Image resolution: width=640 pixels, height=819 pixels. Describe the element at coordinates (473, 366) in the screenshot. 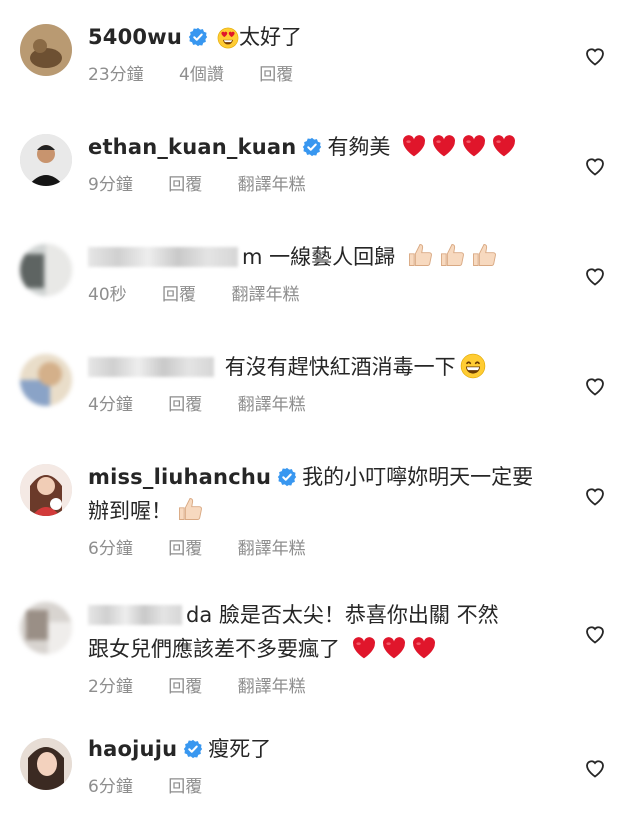

I see `grinning-face-emoji-icon` at that location.